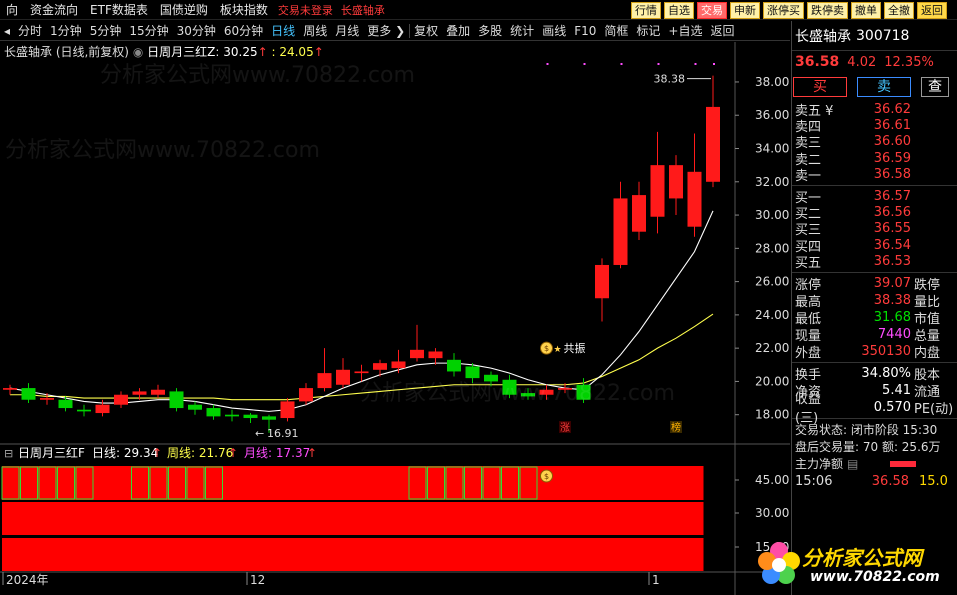 The height and width of the screenshot is (595, 957). Describe the element at coordinates (892, 175) in the screenshot. I see `ask-price: 36.58` at that location.